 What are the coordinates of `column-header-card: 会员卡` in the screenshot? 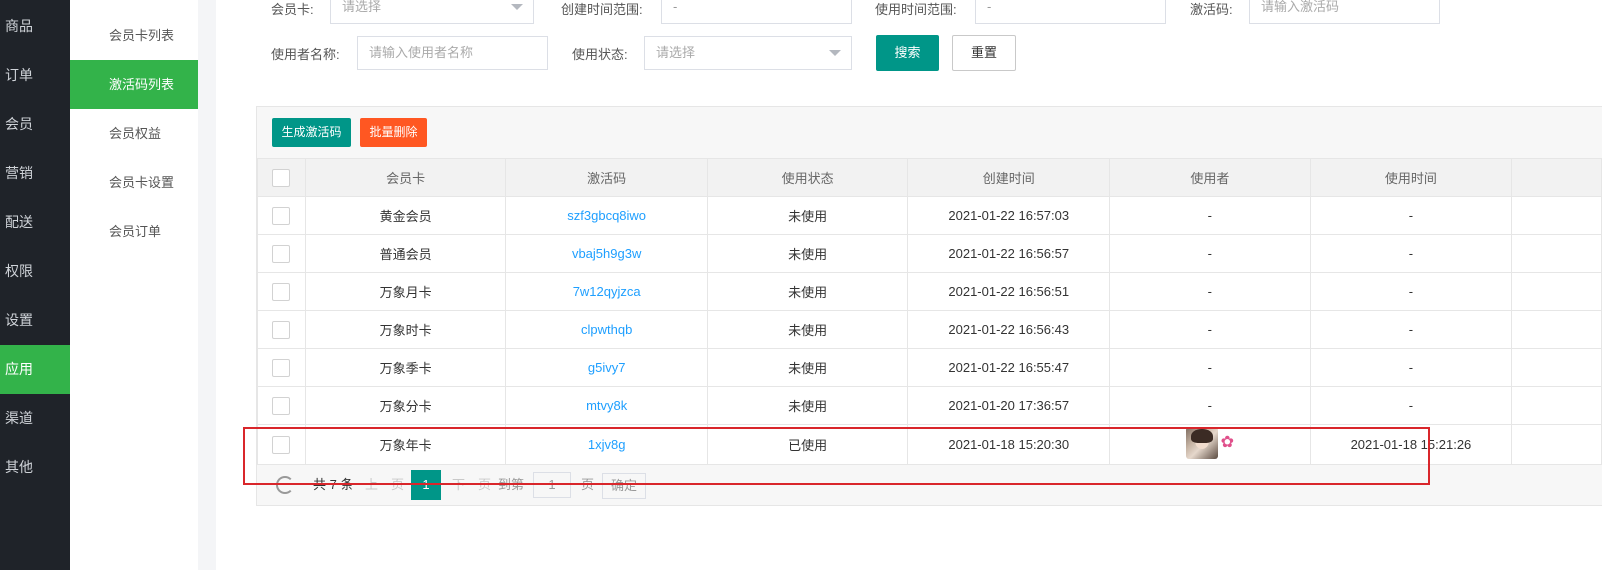 It's located at (405, 177).